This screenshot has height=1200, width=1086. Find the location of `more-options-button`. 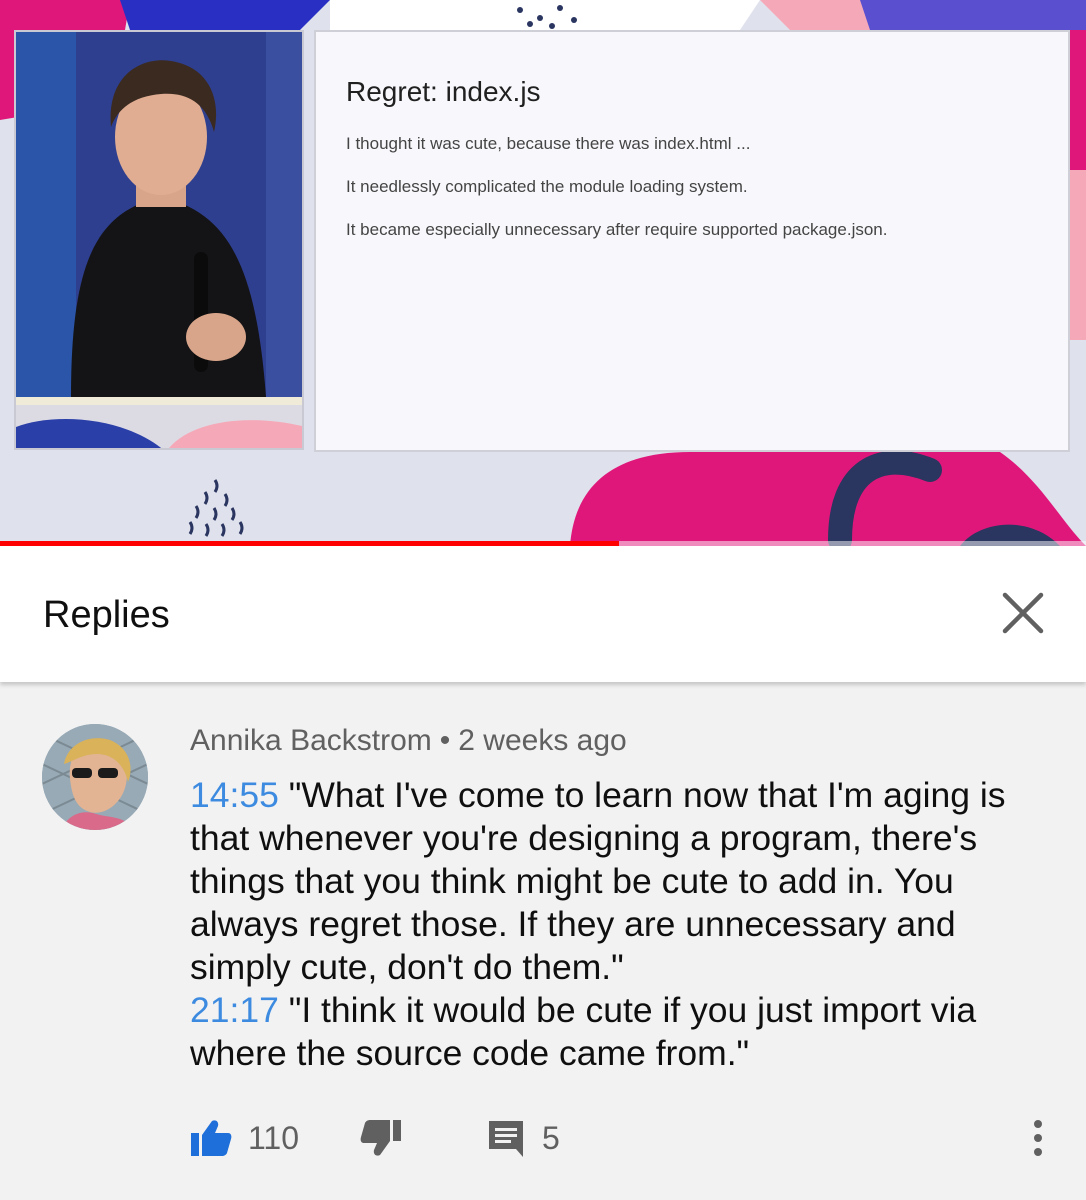

more-options-button is located at coordinates (1038, 1138).